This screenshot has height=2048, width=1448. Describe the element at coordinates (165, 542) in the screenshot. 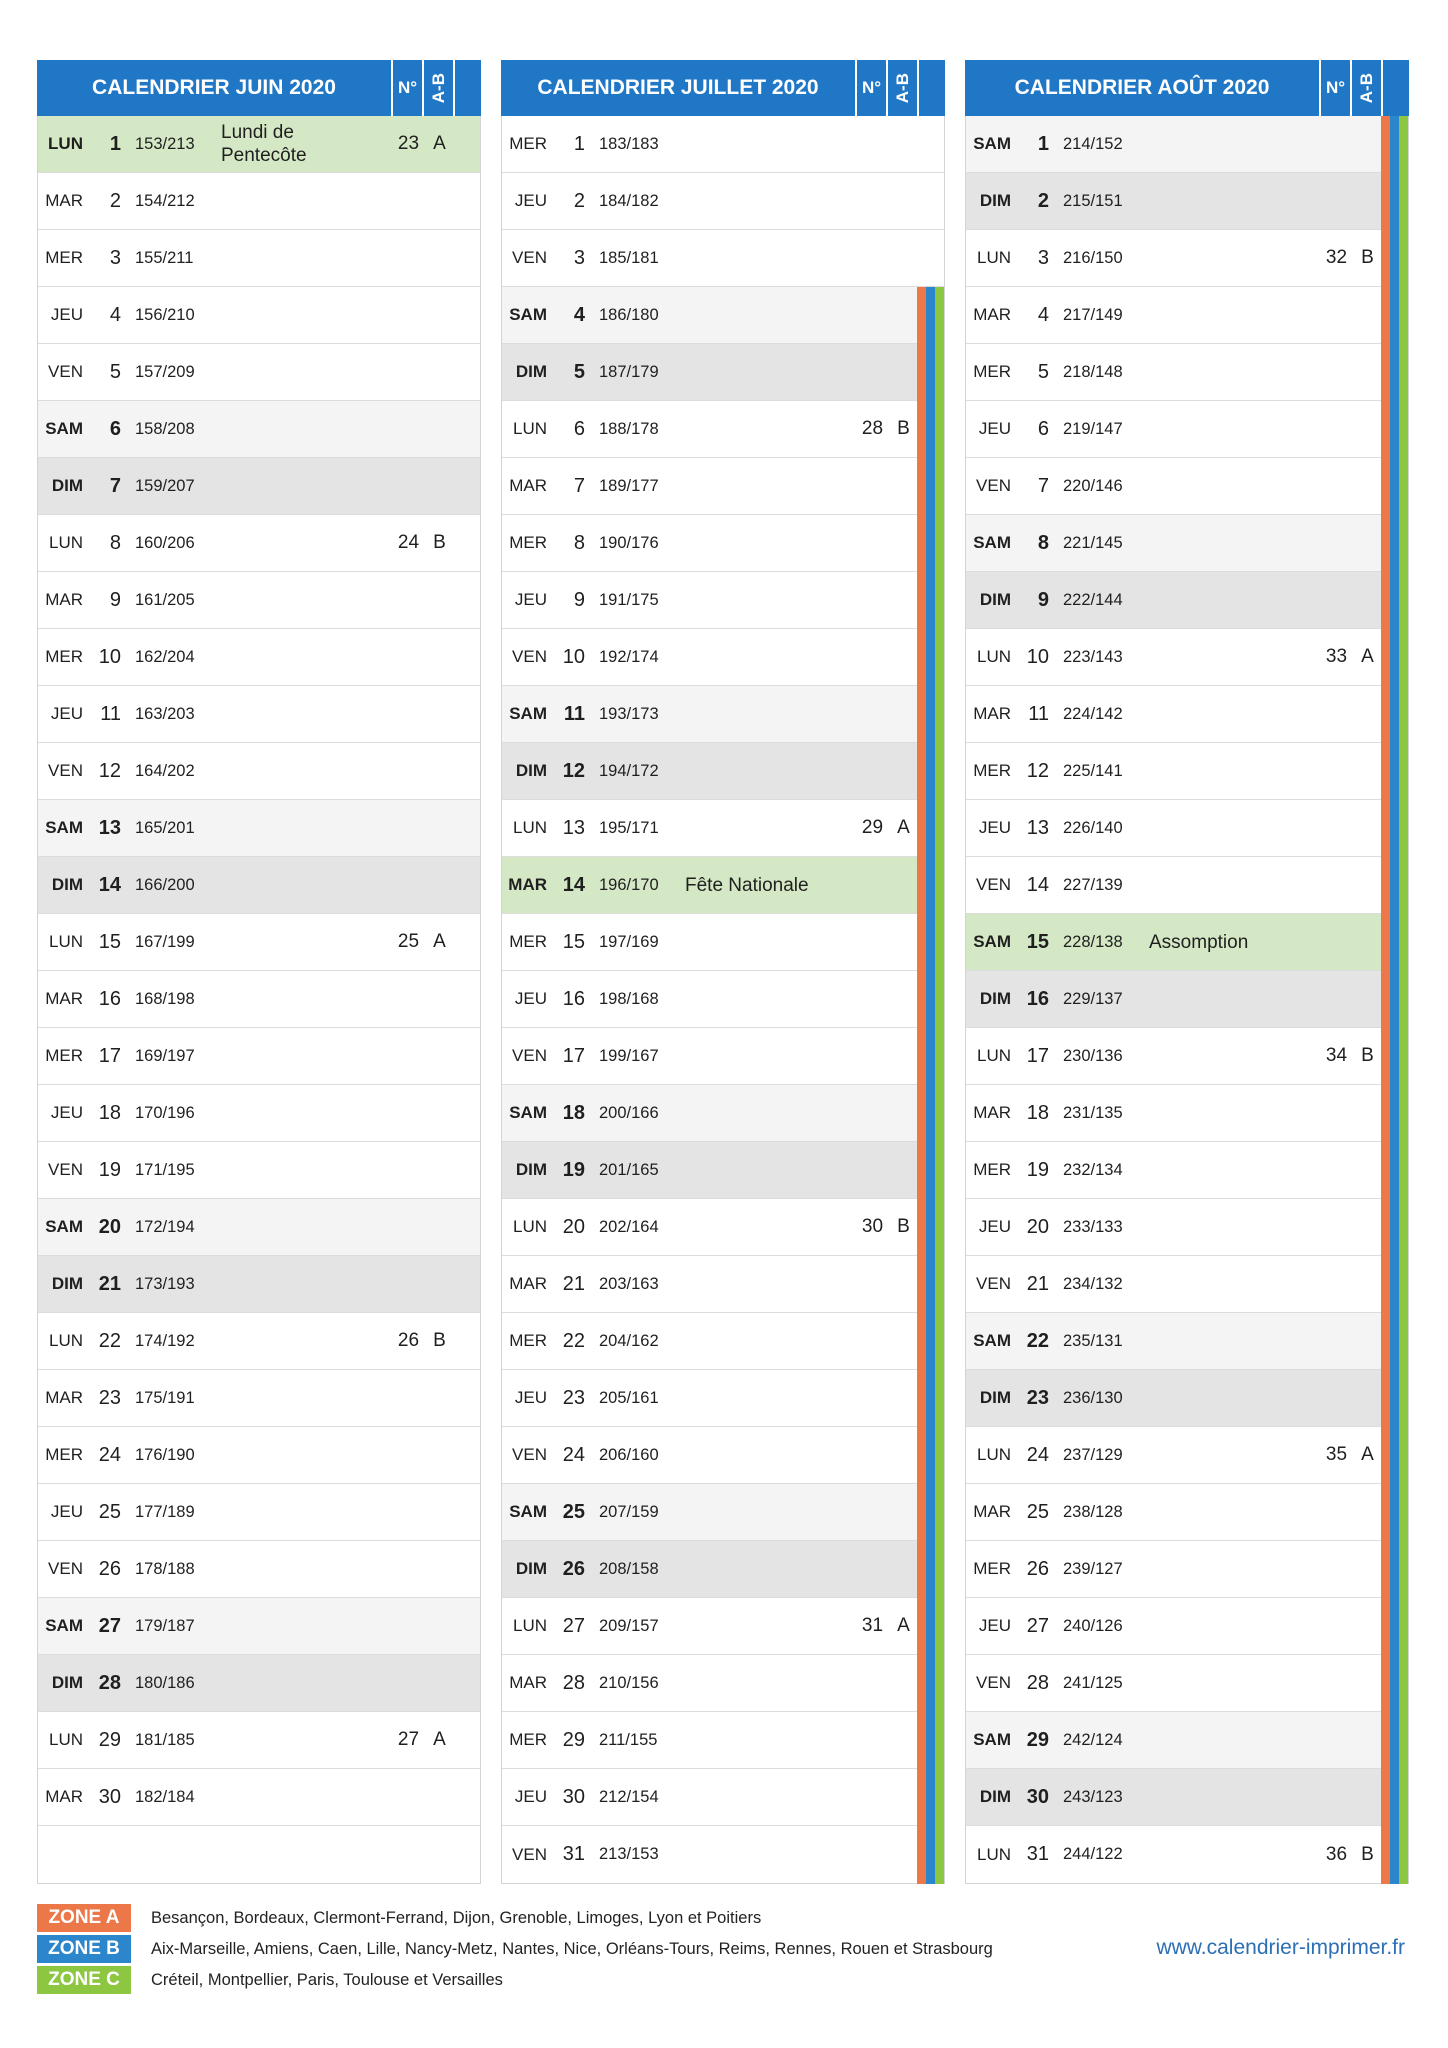

I see `day-of-year: 160/206` at that location.